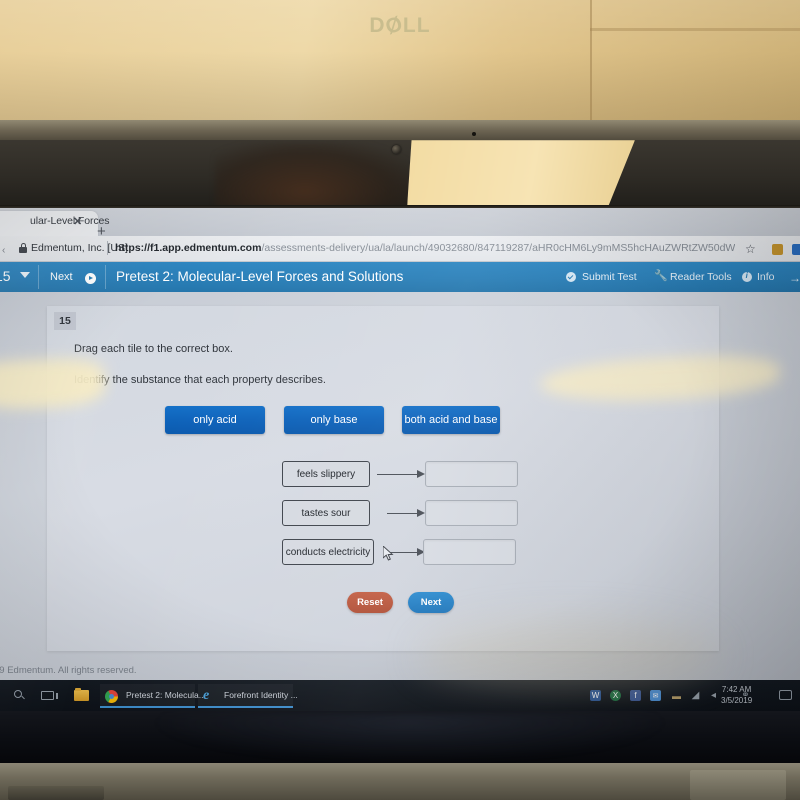 The width and height of the screenshot is (800, 800). Describe the element at coordinates (107, 248) in the screenshot. I see `address-separator` at that location.